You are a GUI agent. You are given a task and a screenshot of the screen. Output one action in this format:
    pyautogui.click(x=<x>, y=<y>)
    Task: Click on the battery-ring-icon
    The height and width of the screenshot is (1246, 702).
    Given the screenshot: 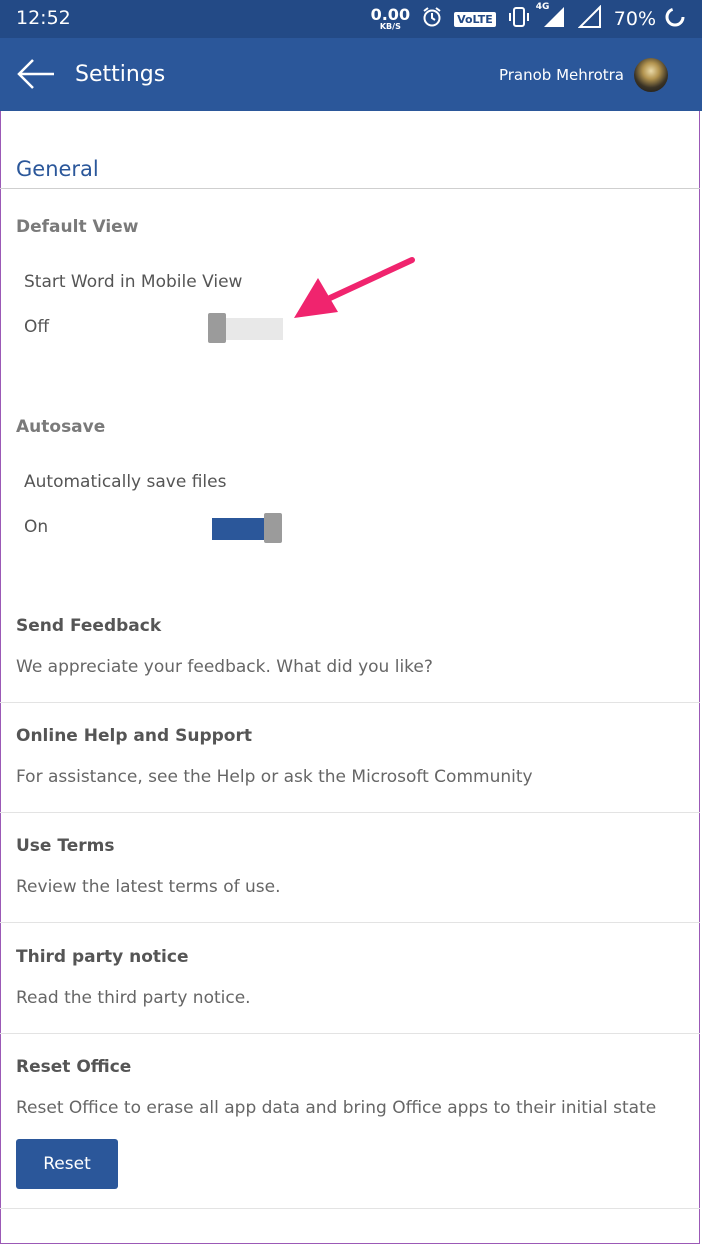 What is the action you would take?
    pyautogui.click(x=675, y=19)
    